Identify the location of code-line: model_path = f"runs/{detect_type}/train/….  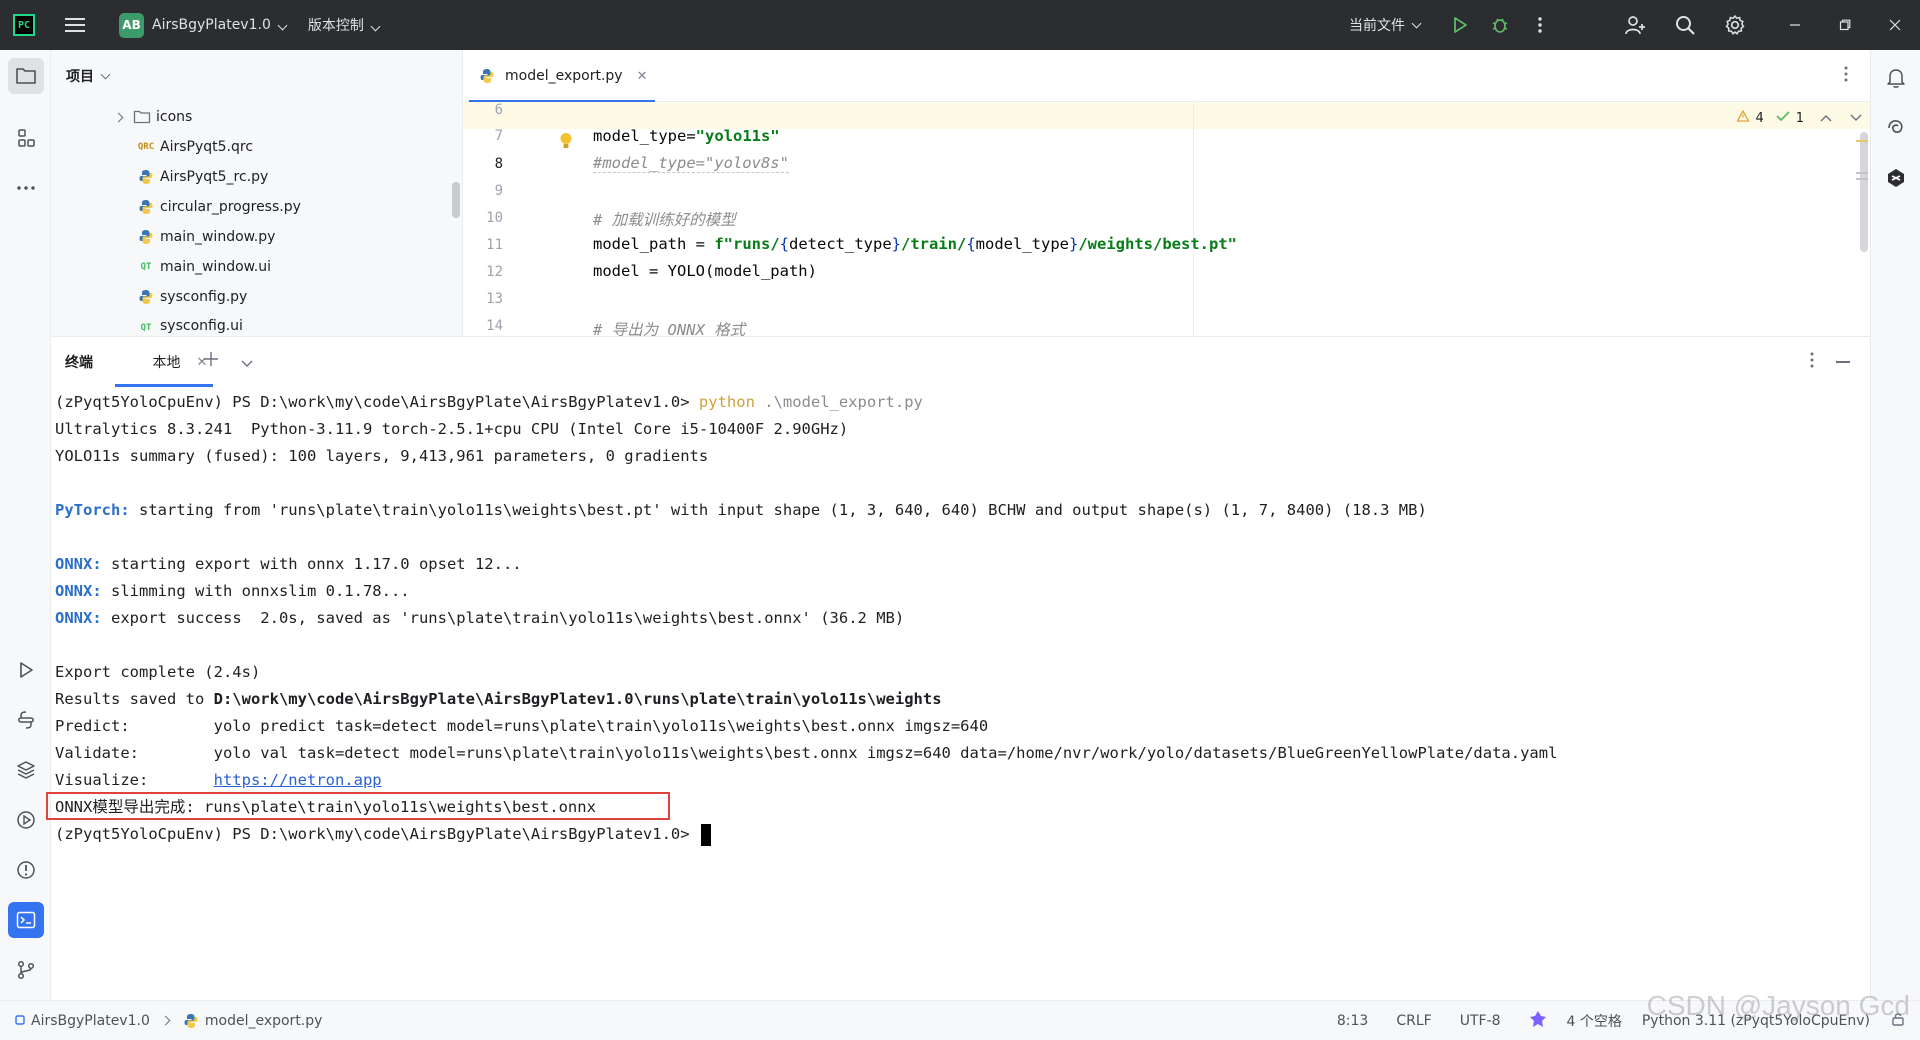
(915, 244).